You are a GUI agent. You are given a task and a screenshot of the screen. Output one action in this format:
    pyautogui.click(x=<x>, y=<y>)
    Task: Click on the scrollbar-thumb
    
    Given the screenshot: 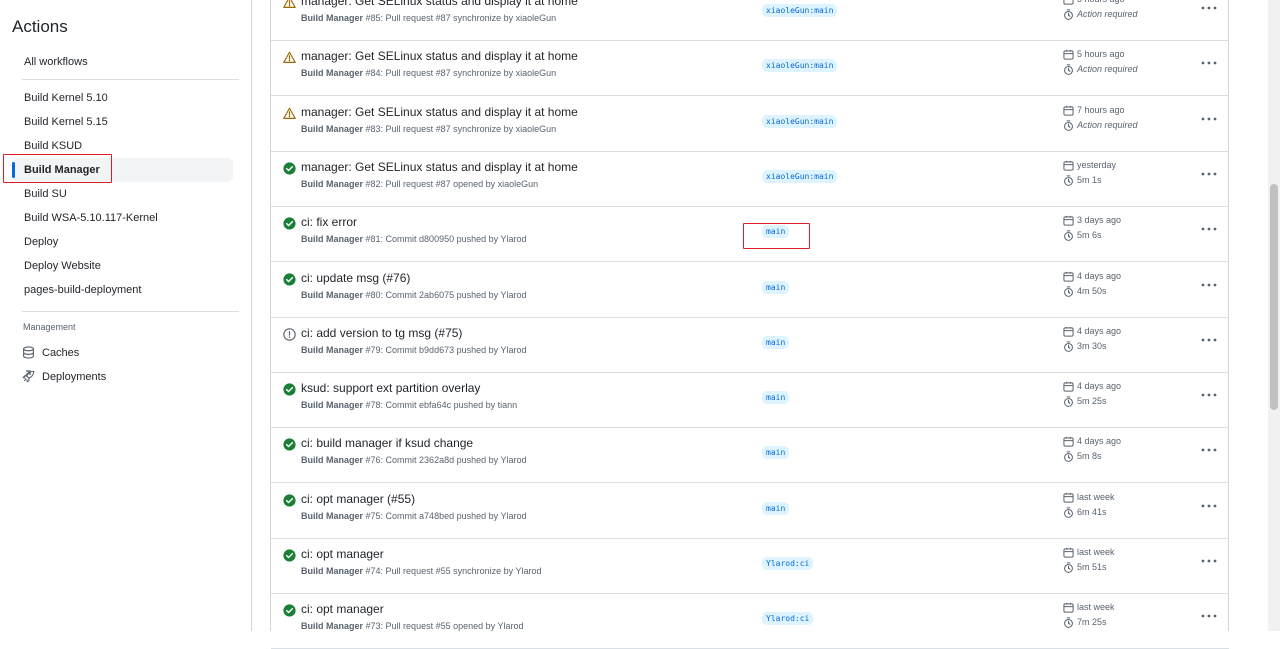 What is the action you would take?
    pyautogui.click(x=1274, y=297)
    